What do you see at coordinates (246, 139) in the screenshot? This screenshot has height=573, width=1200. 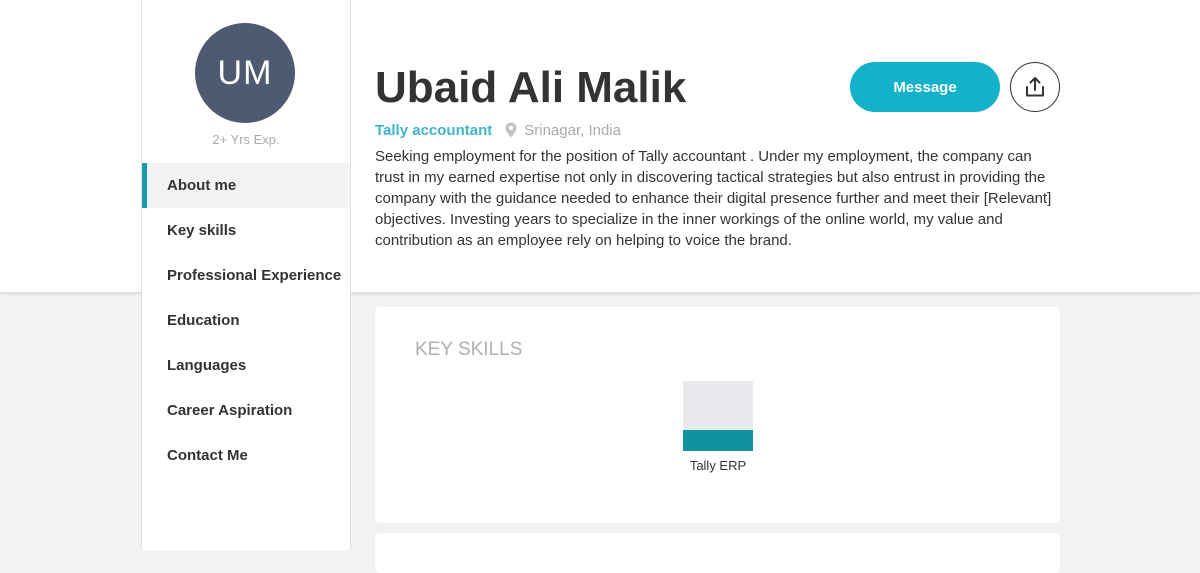 I see `experience-label: 2+ Yrs Exp.` at bounding box center [246, 139].